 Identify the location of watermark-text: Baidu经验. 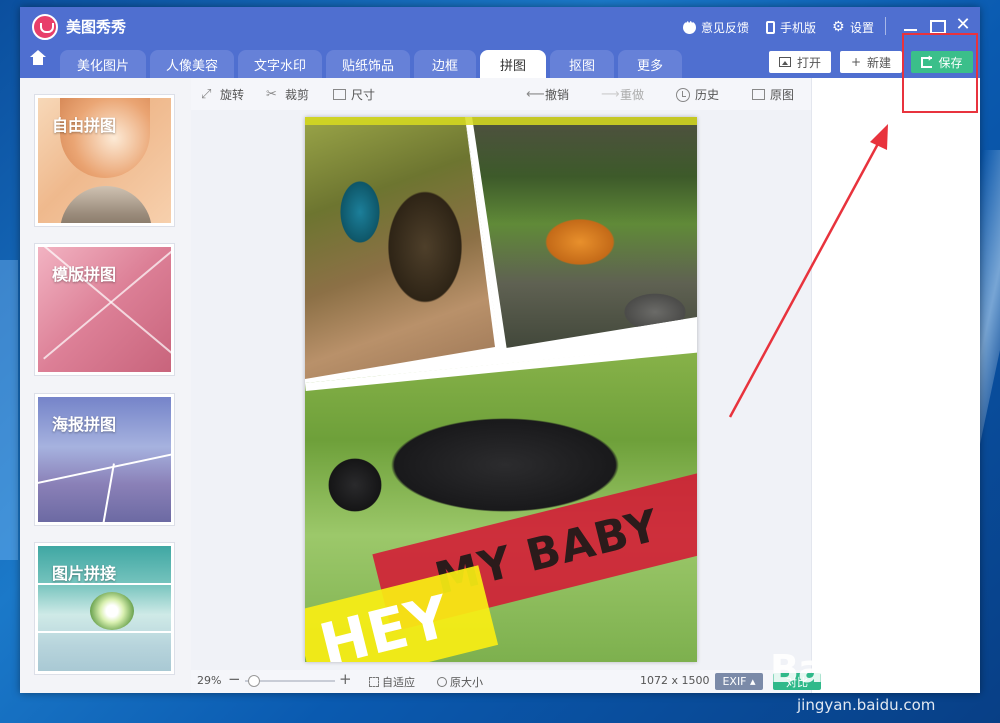
(866, 669).